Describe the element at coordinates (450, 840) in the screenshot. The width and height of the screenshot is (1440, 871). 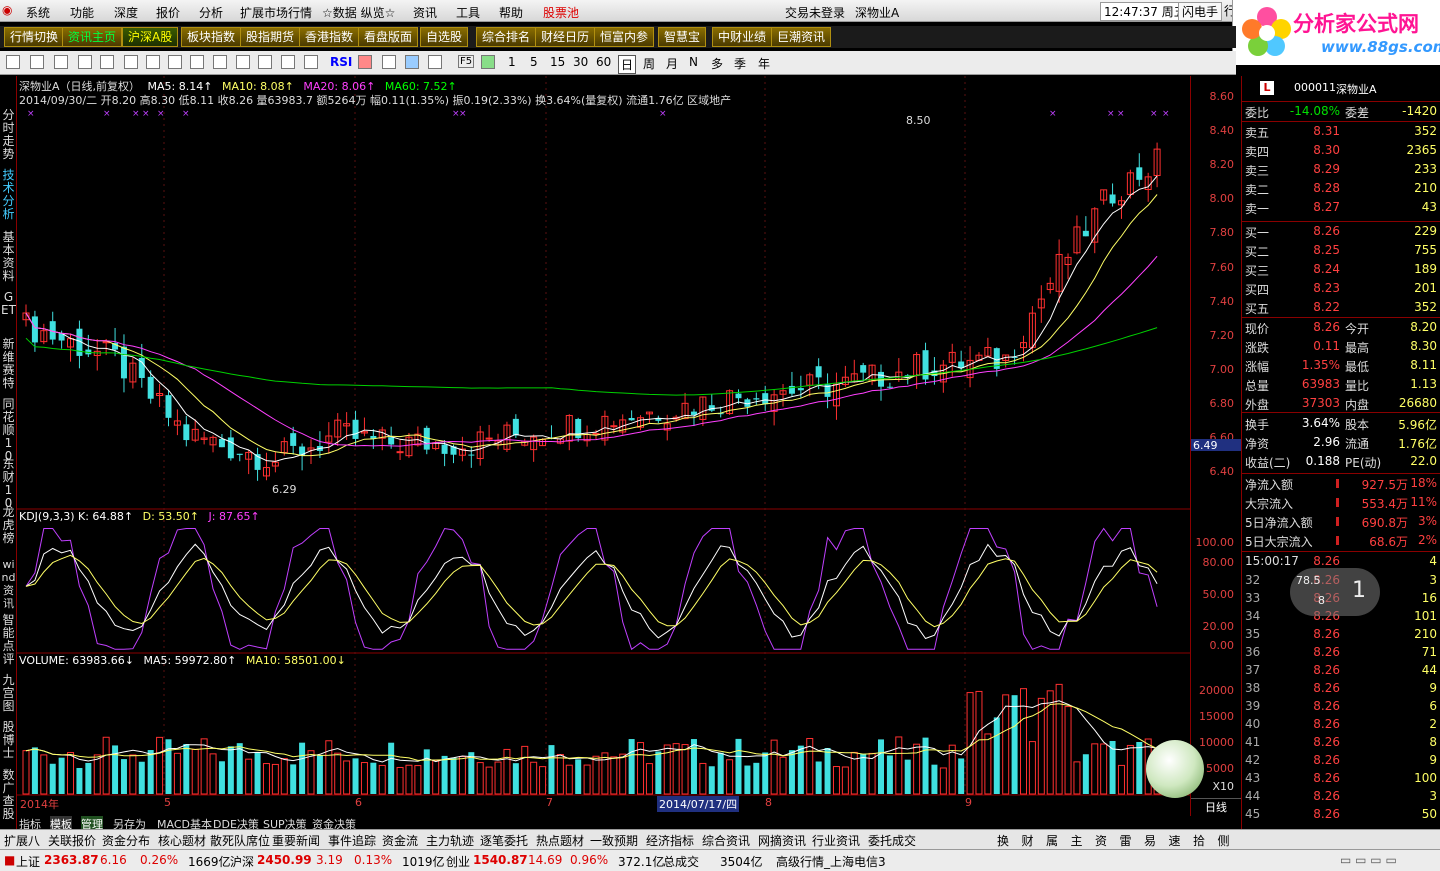
I see `func-tab-8: 主力轨迹` at that location.